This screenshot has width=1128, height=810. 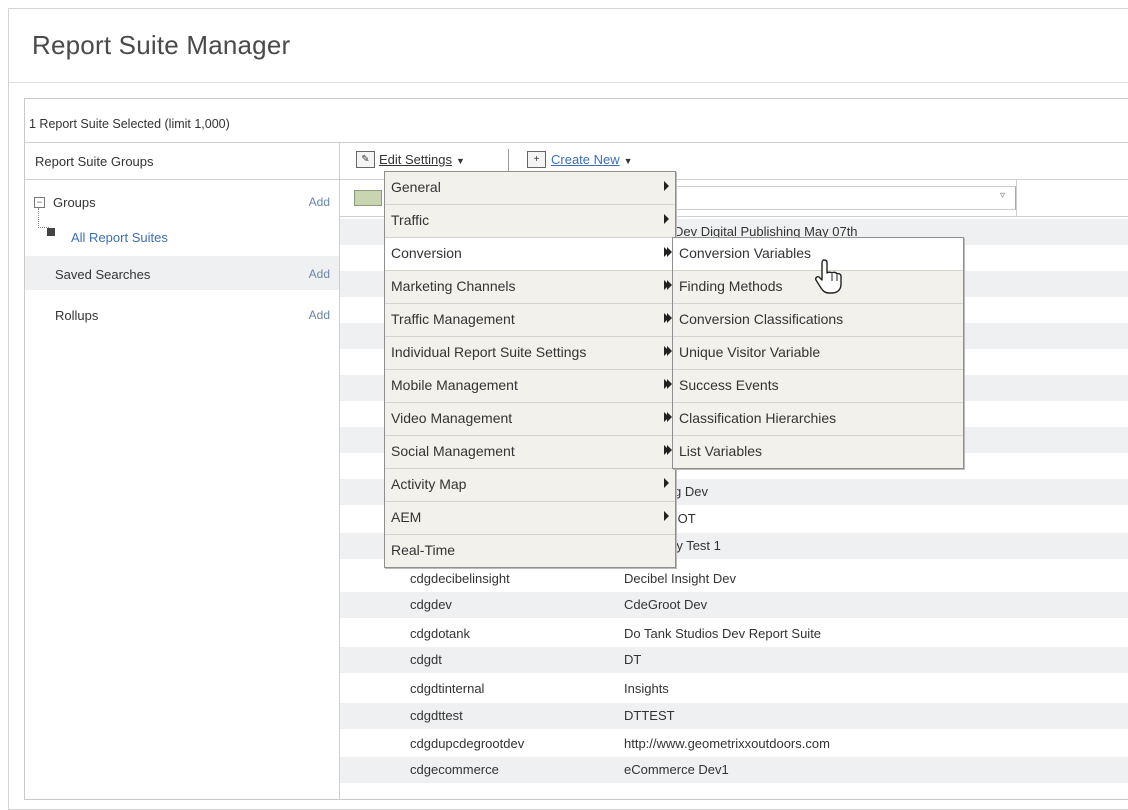 I want to click on menu-item-label: AEM, so click(x=406, y=517).